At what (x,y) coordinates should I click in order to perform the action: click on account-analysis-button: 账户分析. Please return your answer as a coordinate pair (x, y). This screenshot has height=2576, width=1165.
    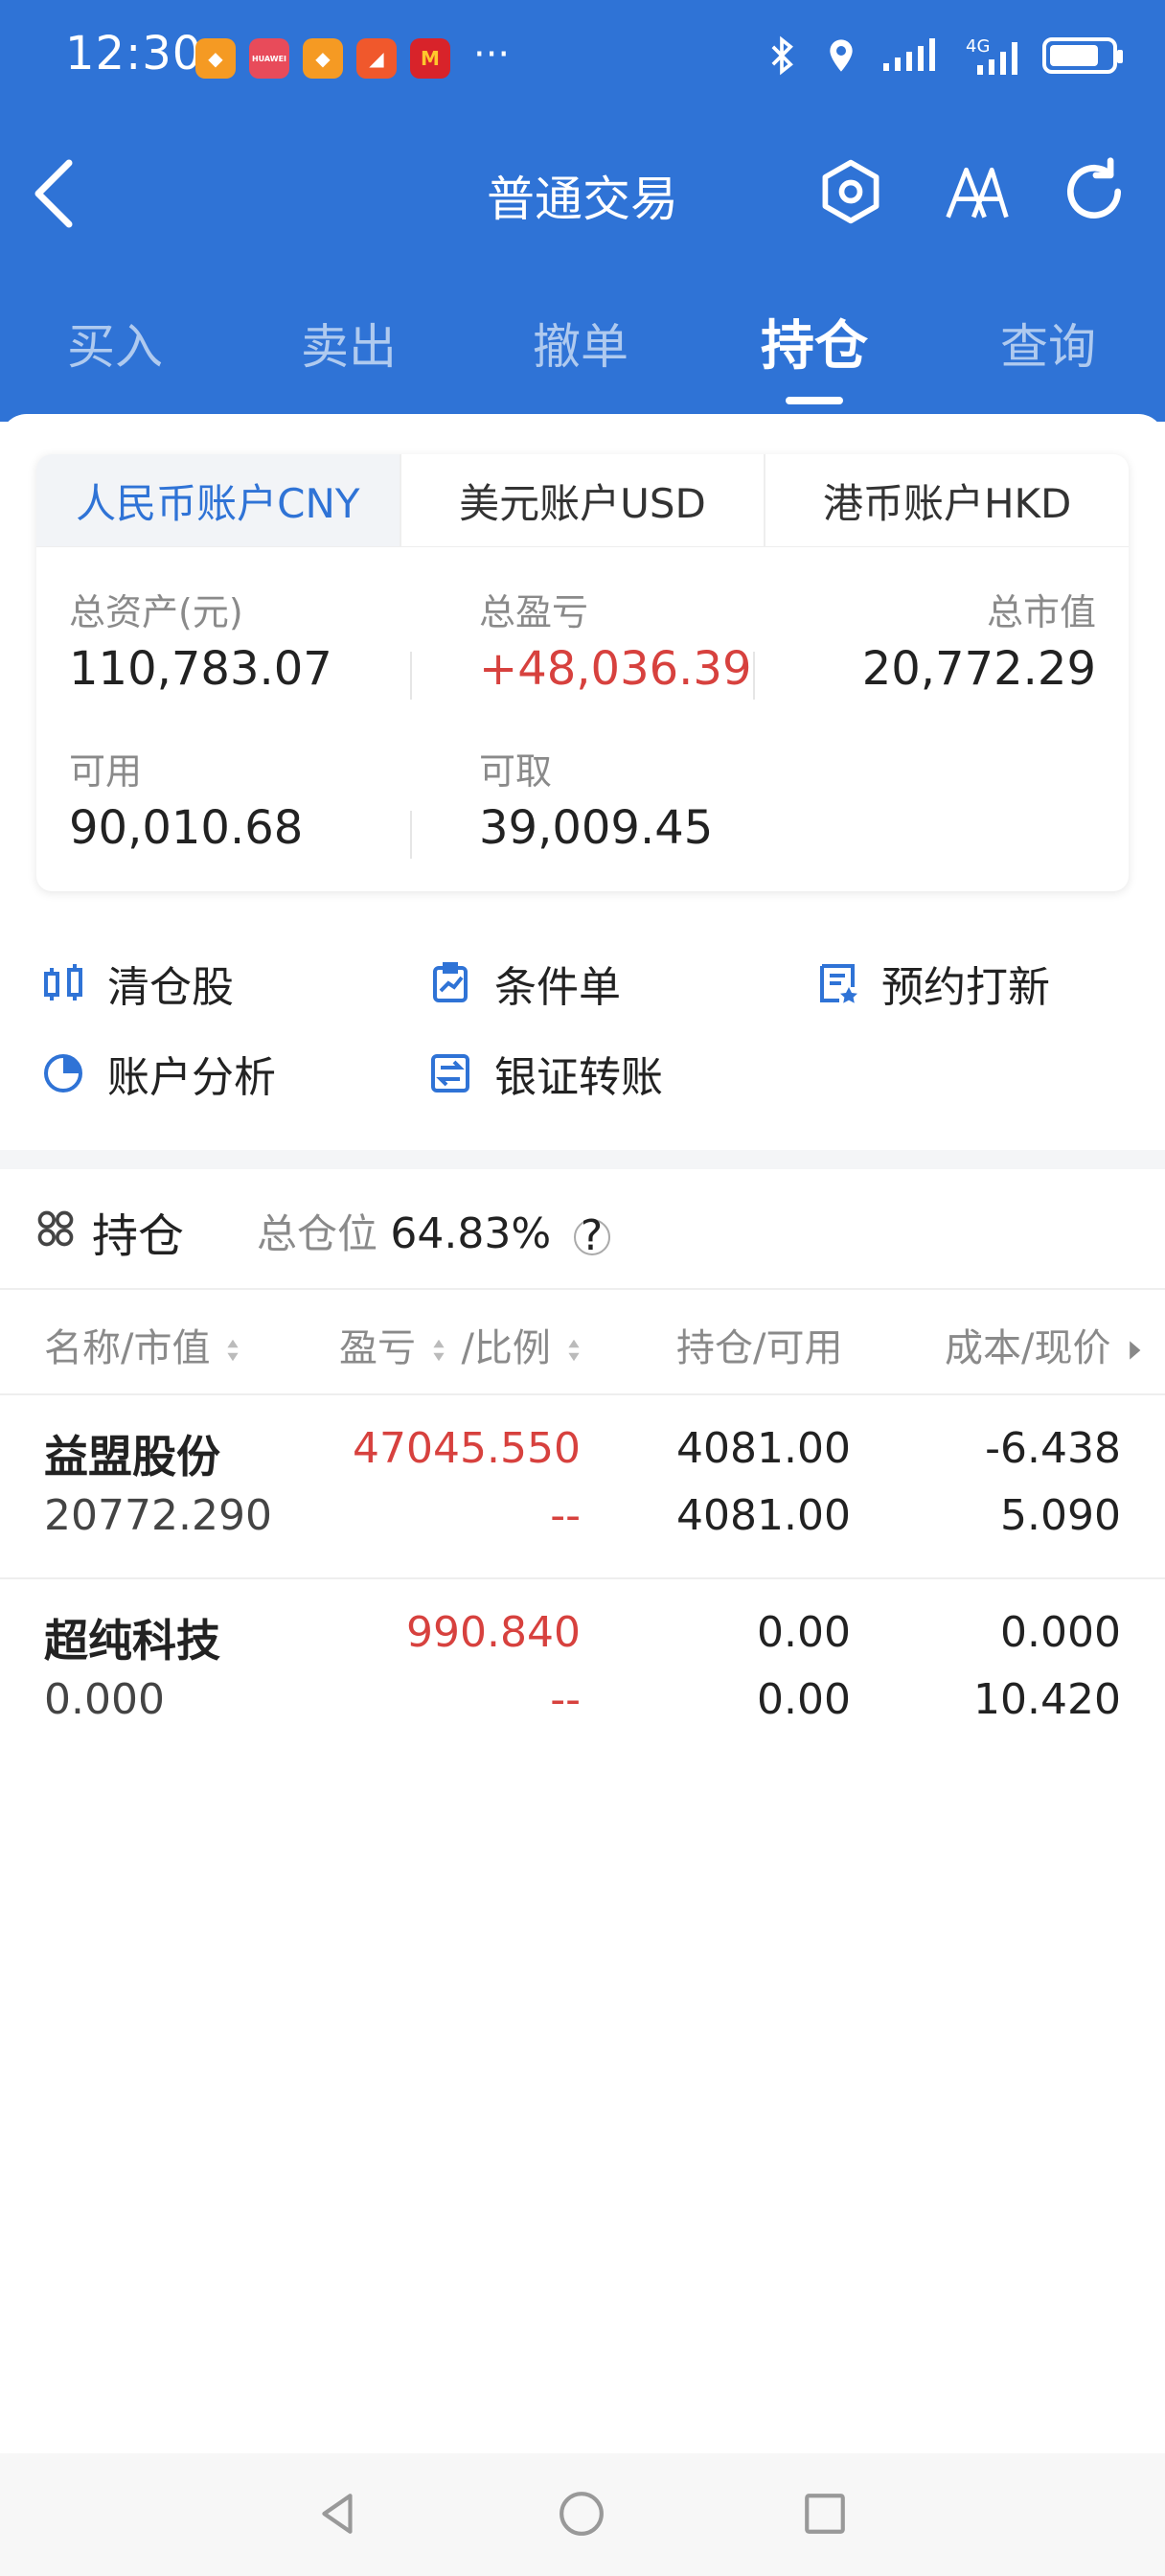
    Looking at the image, I should click on (158, 1073).